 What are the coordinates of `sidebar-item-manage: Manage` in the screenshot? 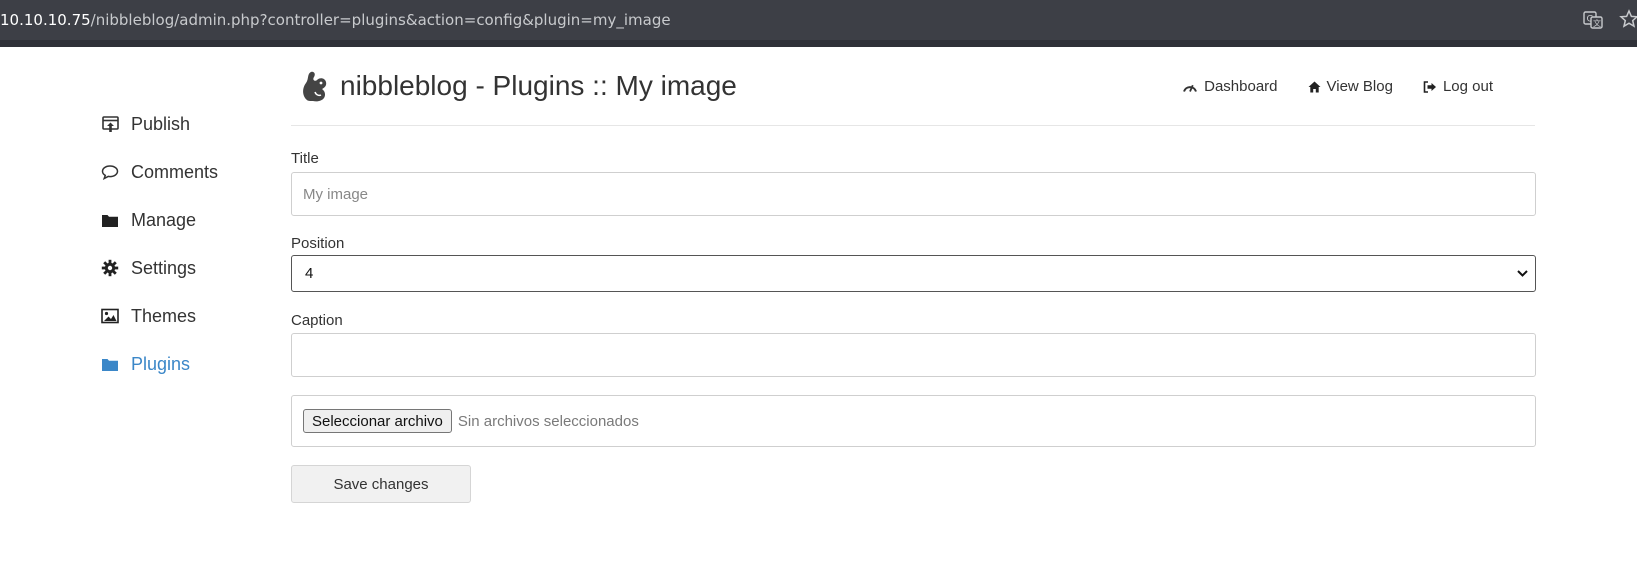 It's located at (185, 220).